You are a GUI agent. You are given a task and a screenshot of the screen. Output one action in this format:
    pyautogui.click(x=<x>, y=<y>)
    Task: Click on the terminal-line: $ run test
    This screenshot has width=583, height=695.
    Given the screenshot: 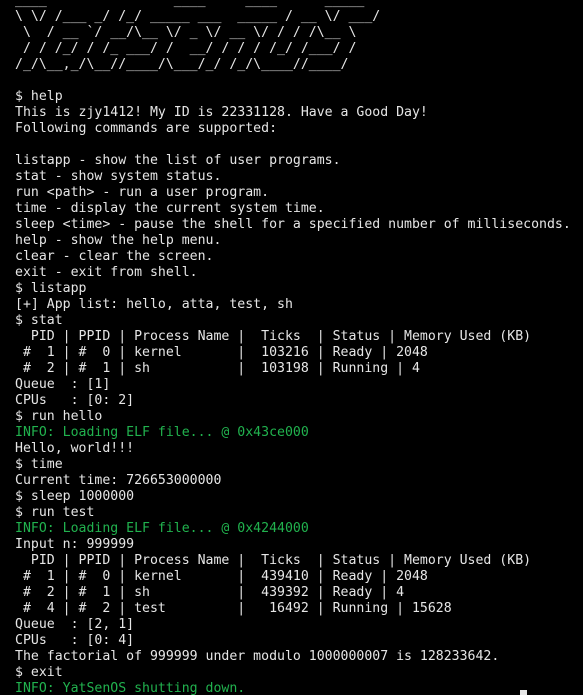 What is the action you would take?
    pyautogui.click(x=55, y=512)
    